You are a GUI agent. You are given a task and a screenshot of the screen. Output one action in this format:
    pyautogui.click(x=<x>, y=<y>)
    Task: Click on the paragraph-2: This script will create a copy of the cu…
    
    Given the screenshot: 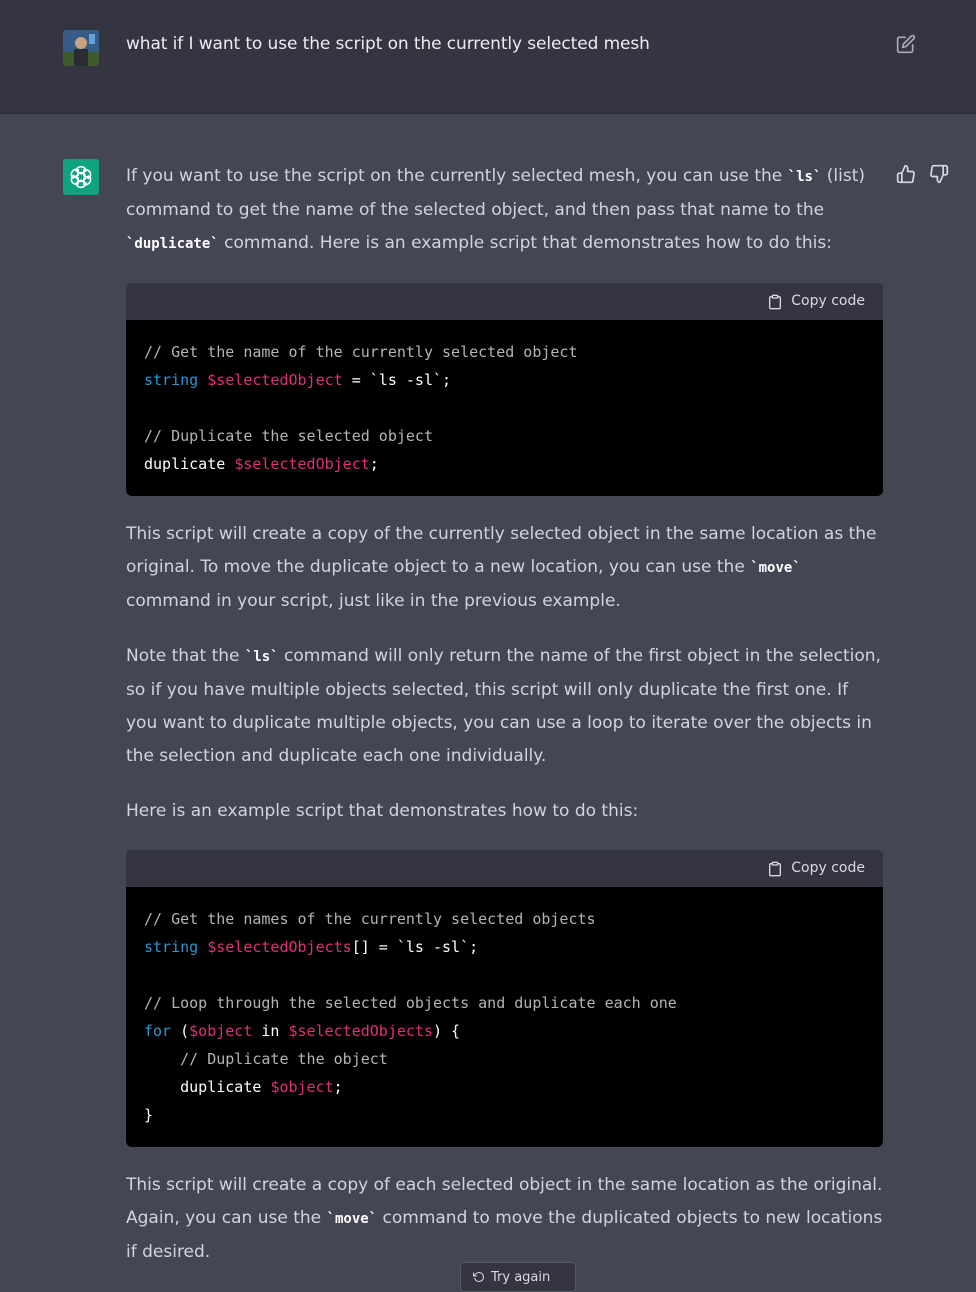 What is the action you would take?
    pyautogui.click(x=501, y=567)
    